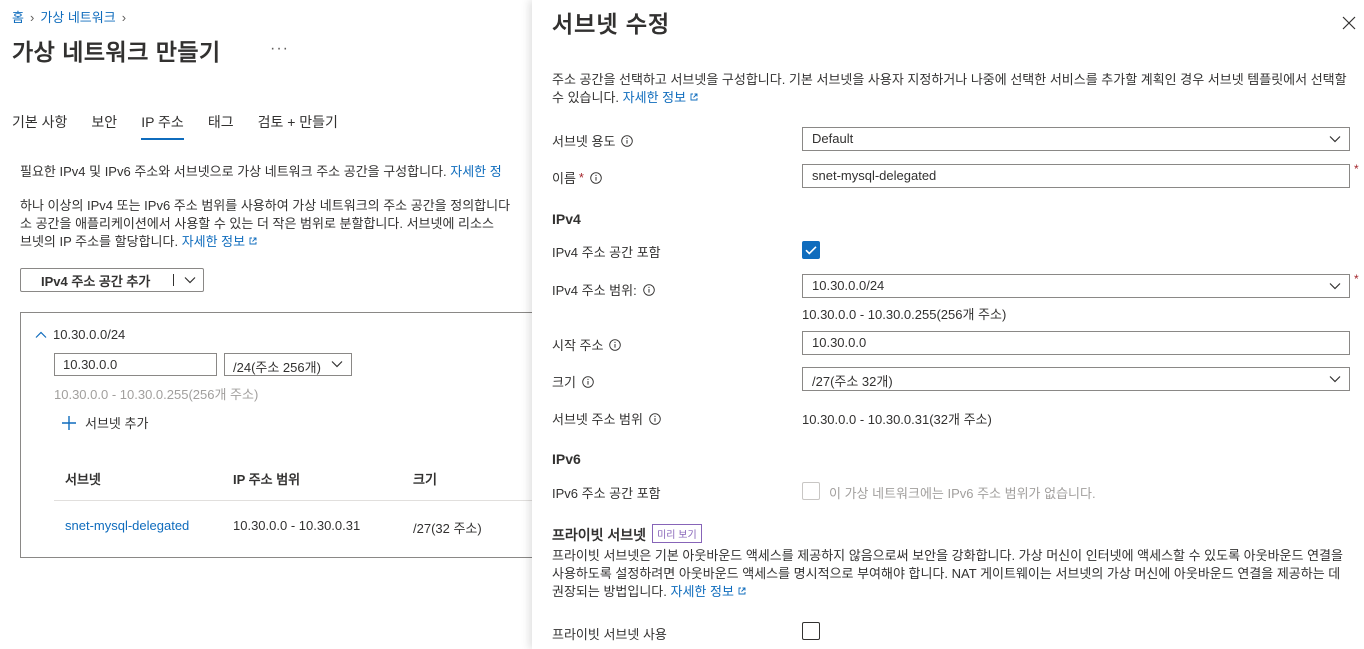 This screenshot has width=1364, height=649. What do you see at coordinates (221, 126) in the screenshot?
I see `tab-tags: 태그` at bounding box center [221, 126].